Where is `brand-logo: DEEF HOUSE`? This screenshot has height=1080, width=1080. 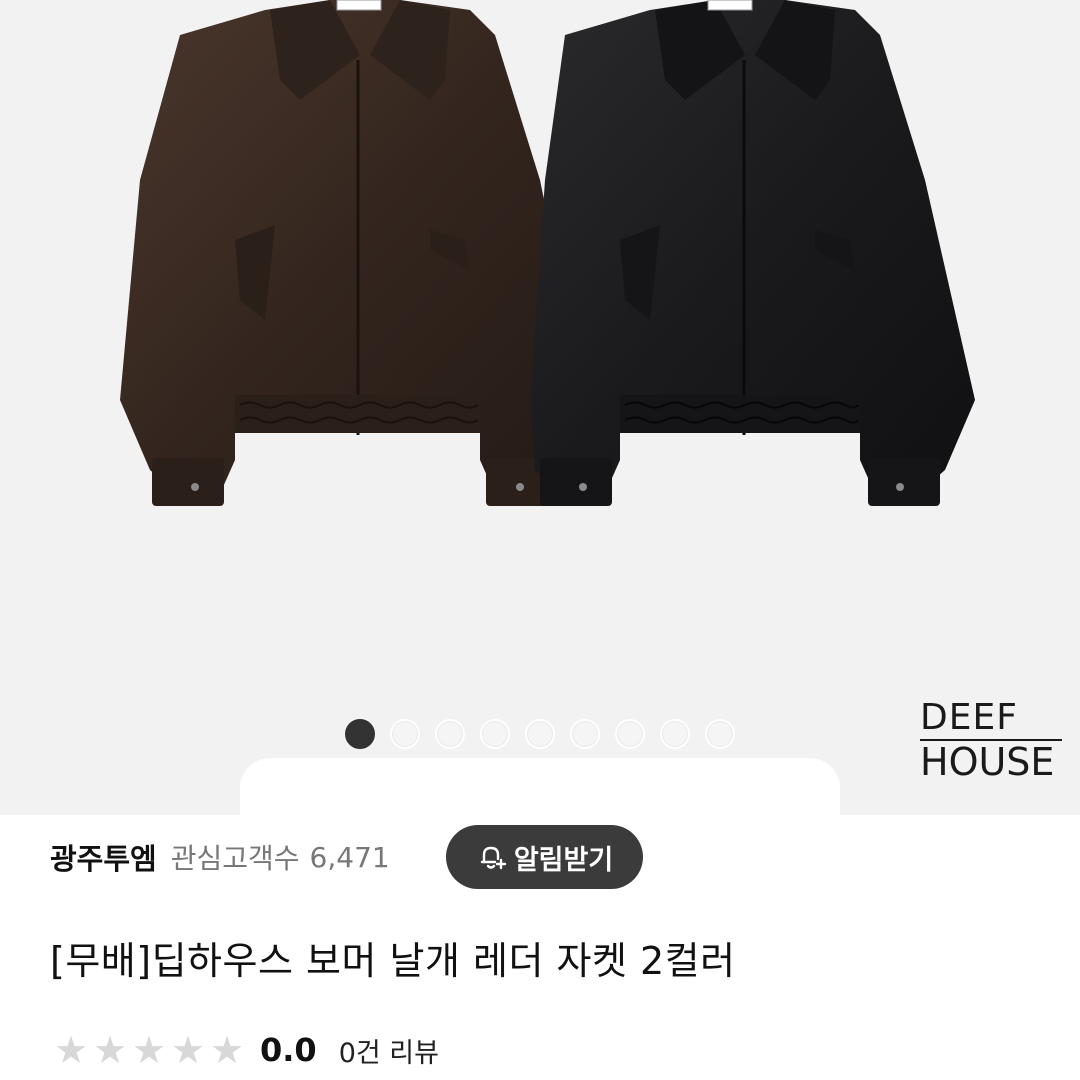 brand-logo: DEEF HOUSE is located at coordinates (995, 740).